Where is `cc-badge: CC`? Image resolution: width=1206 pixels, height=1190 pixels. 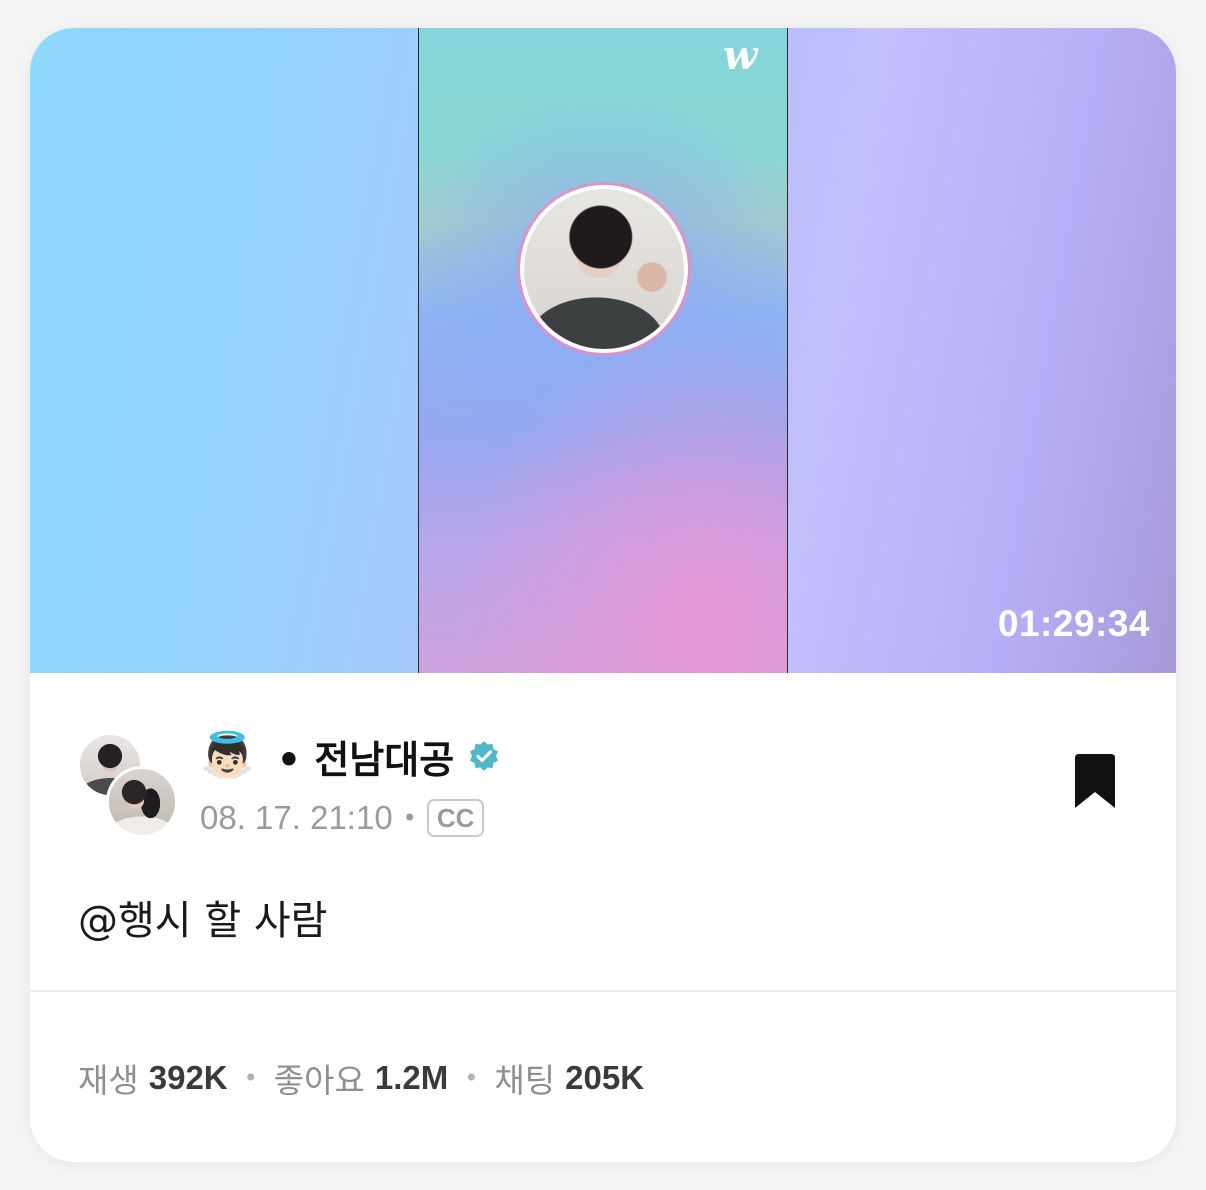
cc-badge: CC is located at coordinates (455, 818).